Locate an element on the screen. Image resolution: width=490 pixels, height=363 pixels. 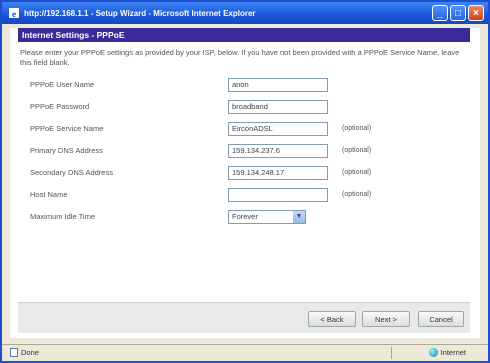
host-name-input is located at coordinates (278, 195).